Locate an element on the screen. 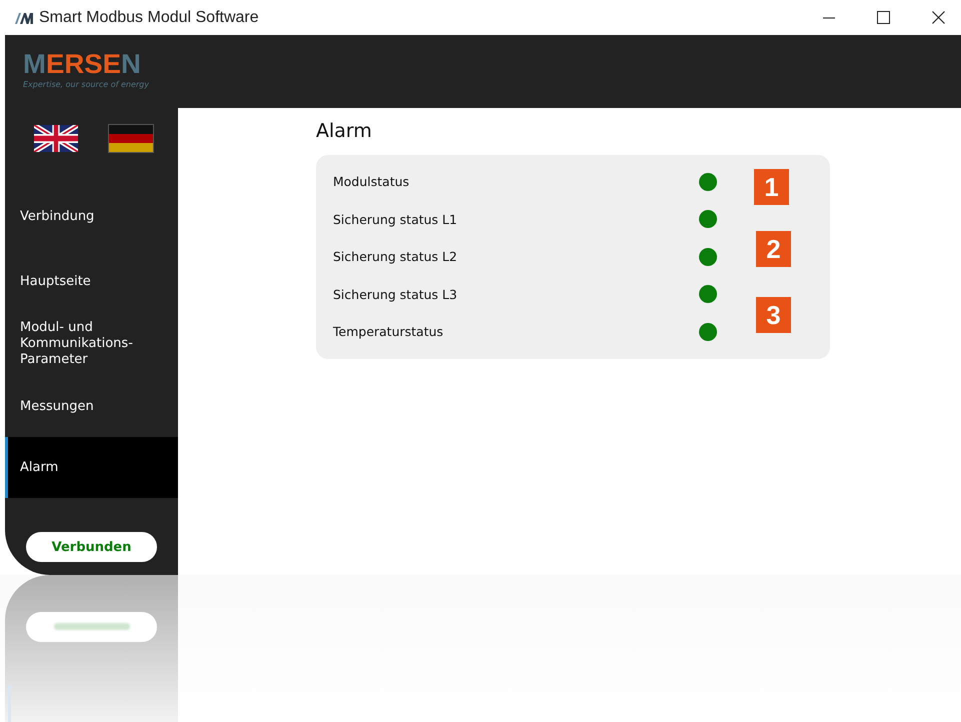 The height and width of the screenshot is (722, 961). company-logo: MERSEN Expertise, our source of energy is located at coordinates (86, 69).